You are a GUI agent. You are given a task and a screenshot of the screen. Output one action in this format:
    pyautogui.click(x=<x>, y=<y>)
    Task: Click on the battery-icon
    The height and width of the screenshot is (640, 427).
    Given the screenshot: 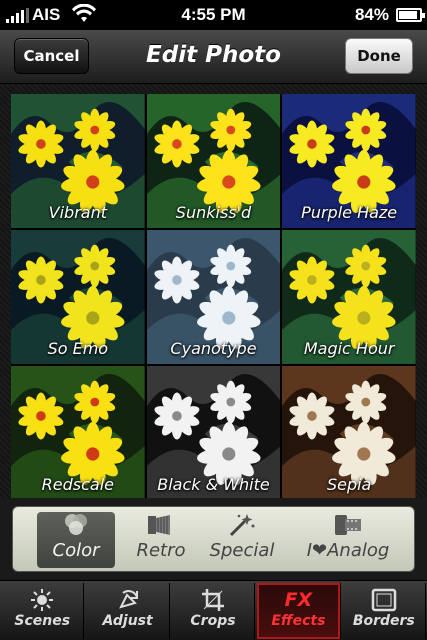 What is the action you would take?
    pyautogui.click(x=410, y=15)
    